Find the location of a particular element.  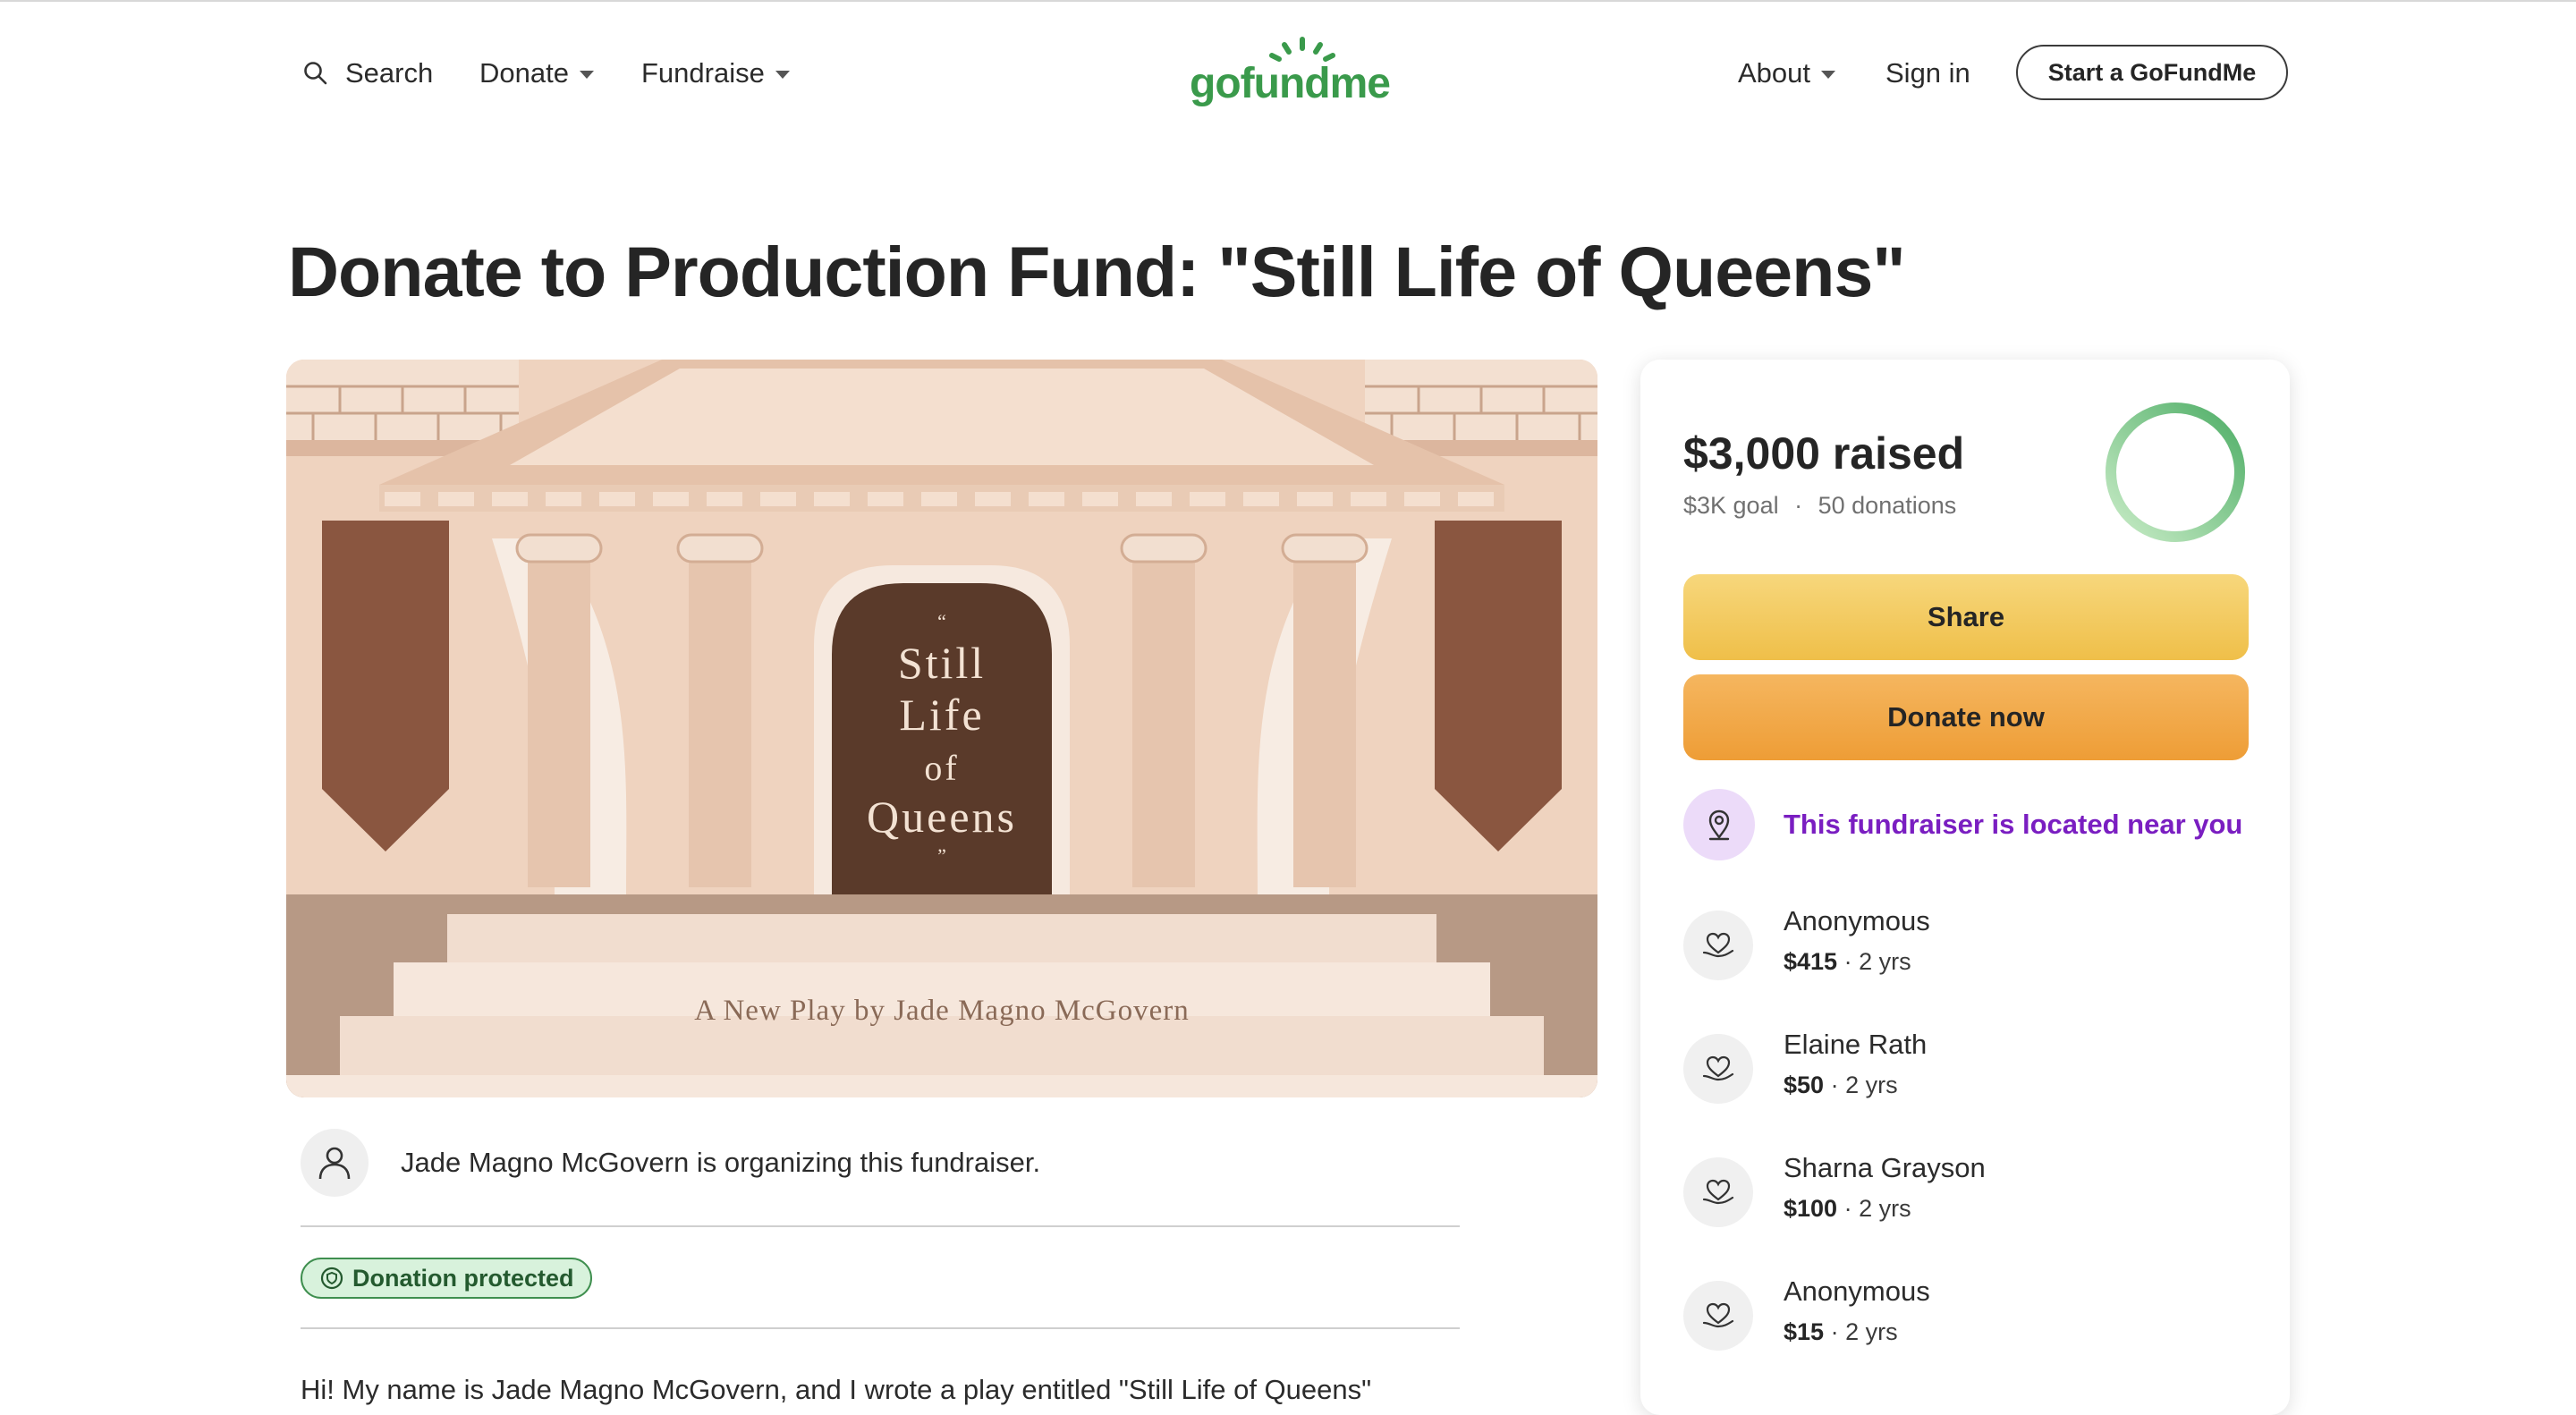

poster-byline: A New Play by Jade Magno McGovern is located at coordinates (942, 1011).